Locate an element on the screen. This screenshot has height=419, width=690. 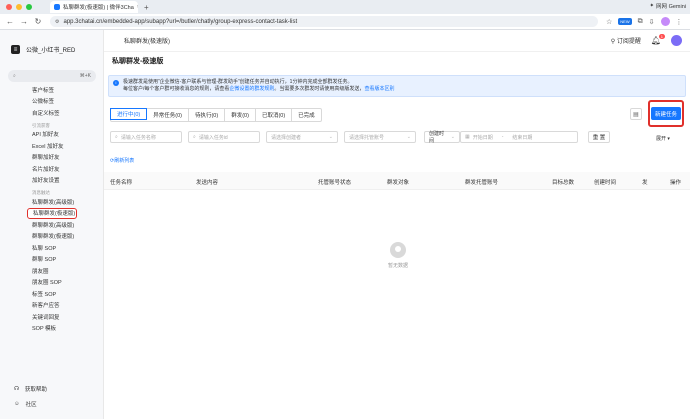
status-tab: 已取消(0) is located at coordinates (274, 115).